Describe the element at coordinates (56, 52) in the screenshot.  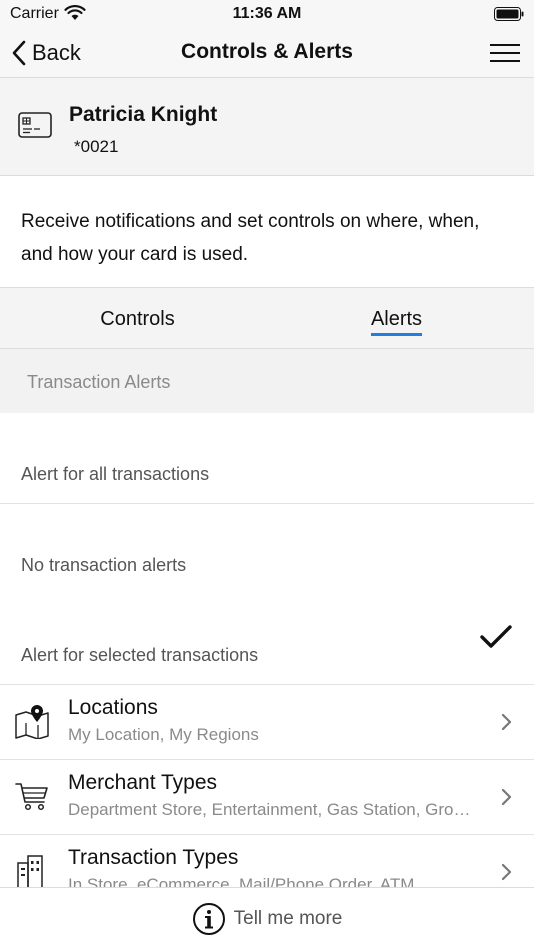
I see `back-label: Back` at that location.